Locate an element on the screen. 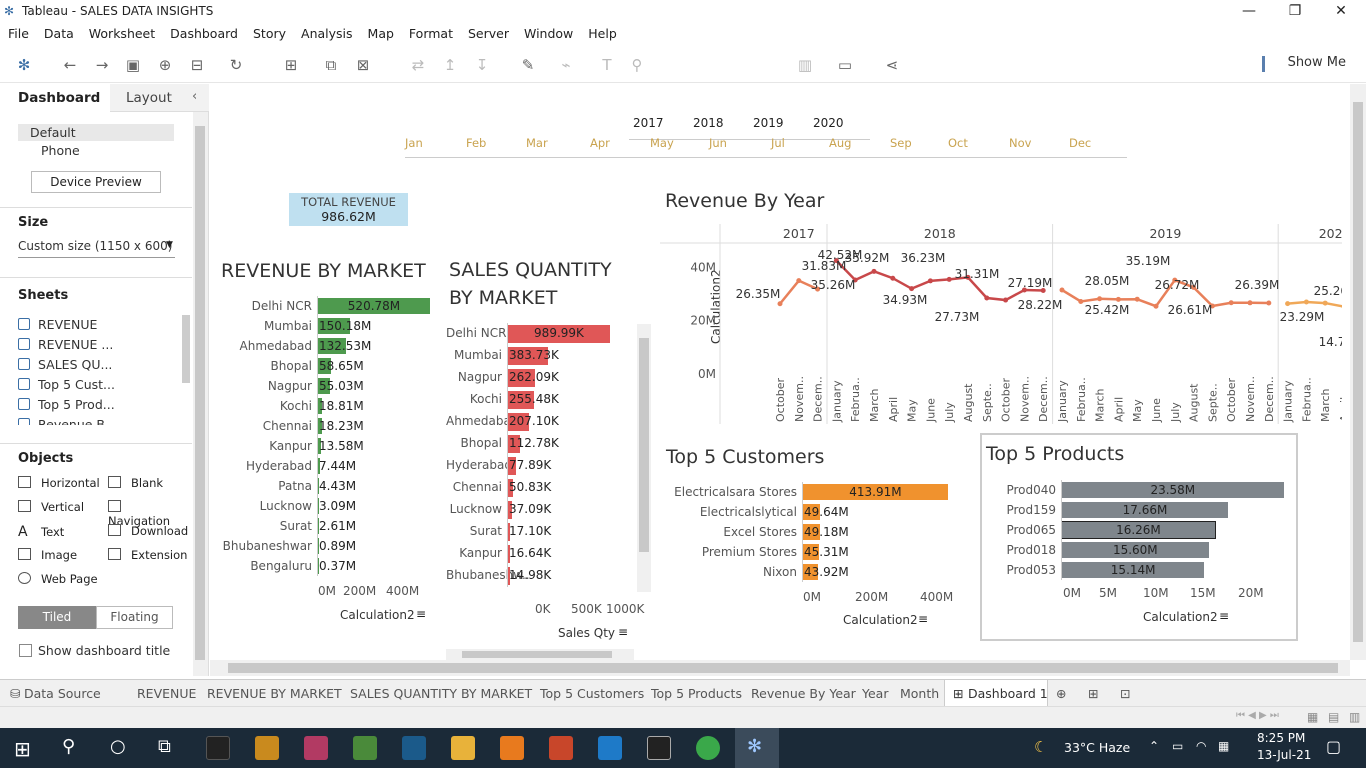 This screenshot has width=1366, height=768. month-filter-item: Jul is located at coordinates (778, 143).